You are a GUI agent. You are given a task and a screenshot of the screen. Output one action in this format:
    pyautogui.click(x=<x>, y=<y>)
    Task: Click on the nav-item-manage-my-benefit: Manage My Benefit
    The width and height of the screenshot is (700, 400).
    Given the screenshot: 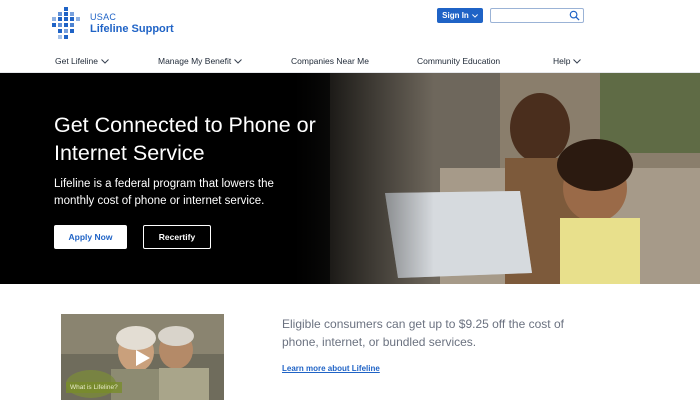 What is the action you would take?
    pyautogui.click(x=200, y=61)
    